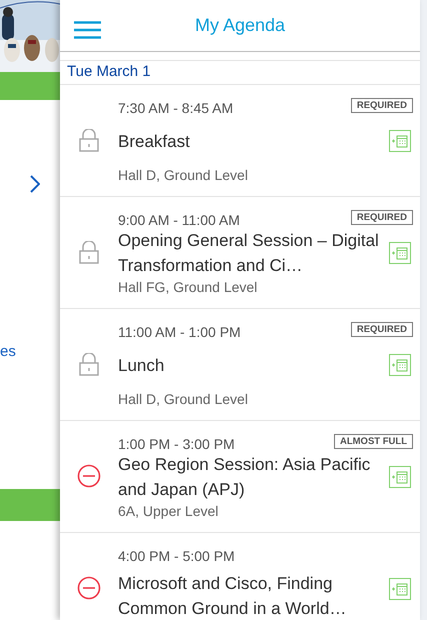 The width and height of the screenshot is (427, 620). Describe the element at coordinates (30, 86) in the screenshot. I see `banner-bar` at that location.